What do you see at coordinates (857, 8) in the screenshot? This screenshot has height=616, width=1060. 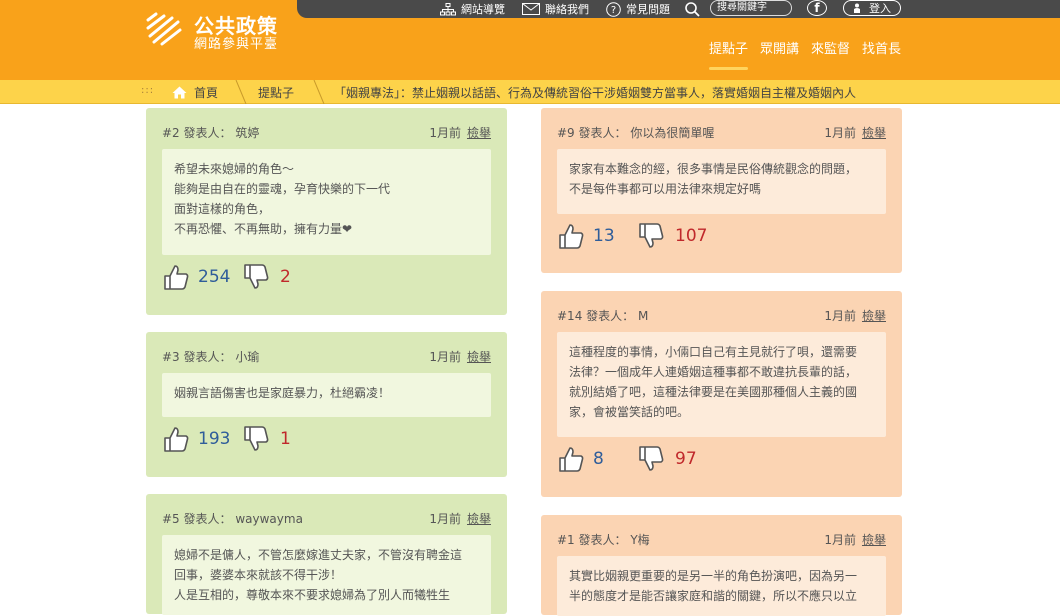 I see `user-icon` at bounding box center [857, 8].